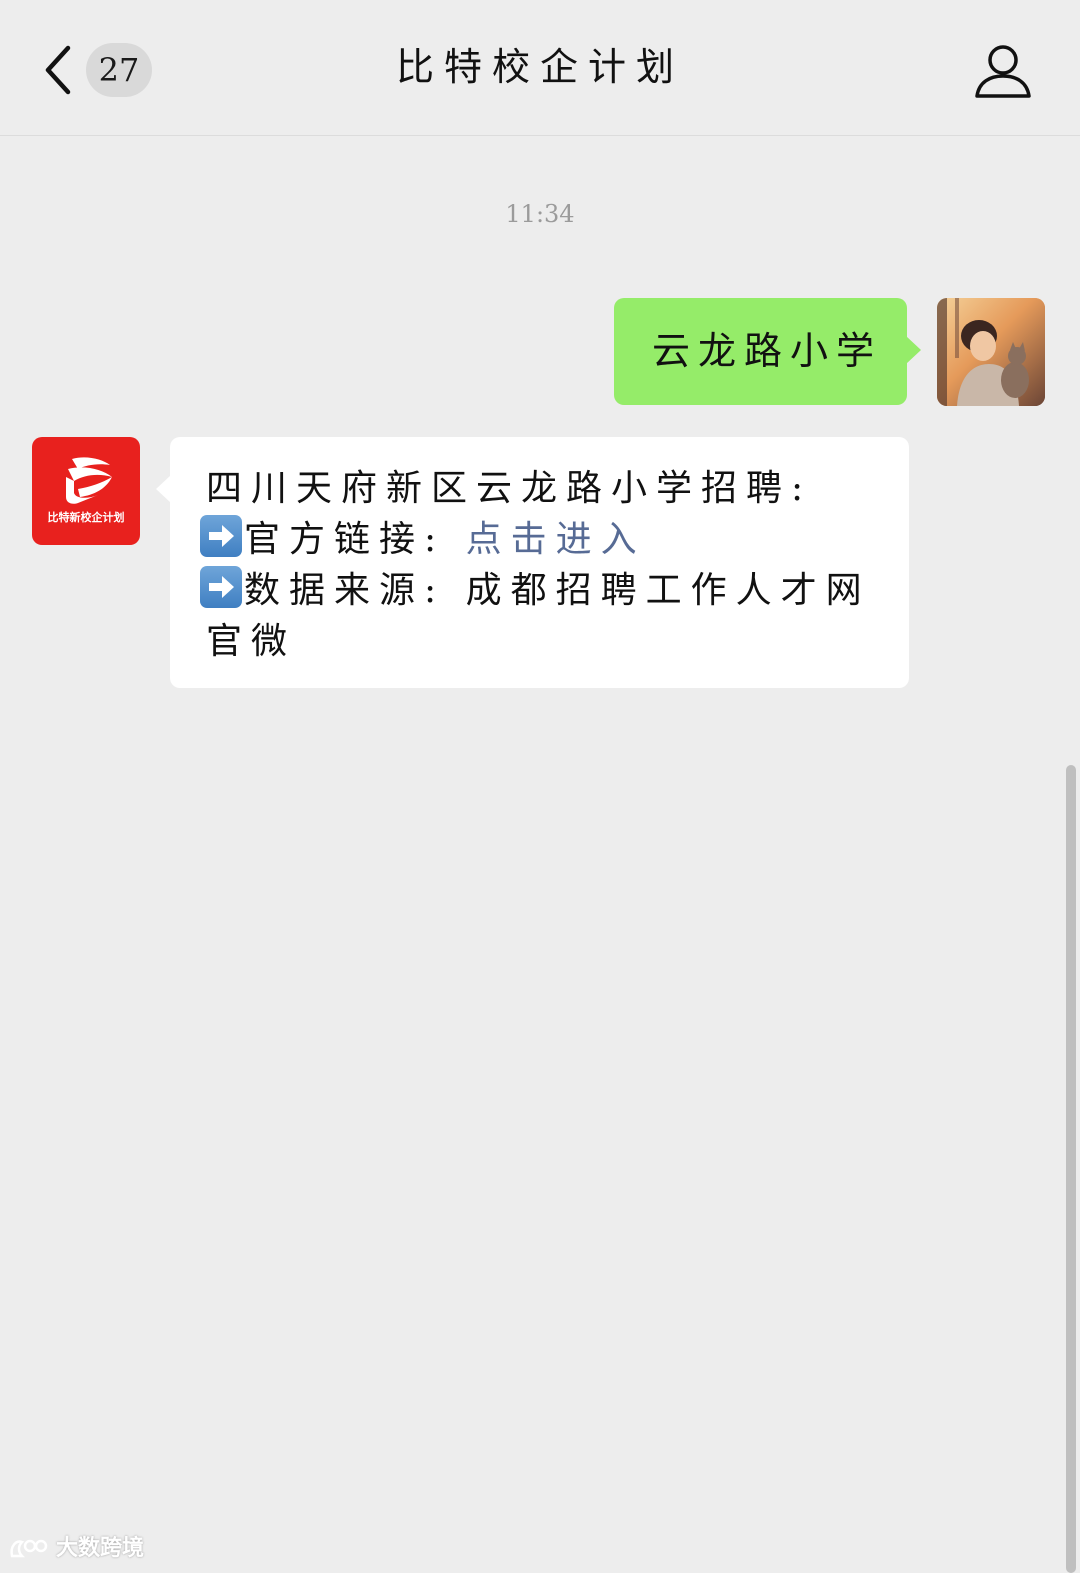  What do you see at coordinates (86, 517) in the screenshot?
I see `avatar-brand-label: 比特新校企计划` at bounding box center [86, 517].